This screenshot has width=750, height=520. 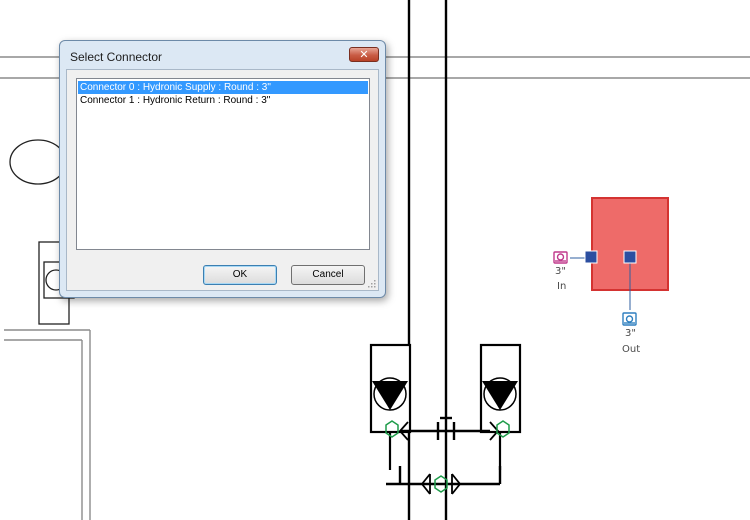 What do you see at coordinates (631, 349) in the screenshot?
I see `connector-out-label: Out` at bounding box center [631, 349].